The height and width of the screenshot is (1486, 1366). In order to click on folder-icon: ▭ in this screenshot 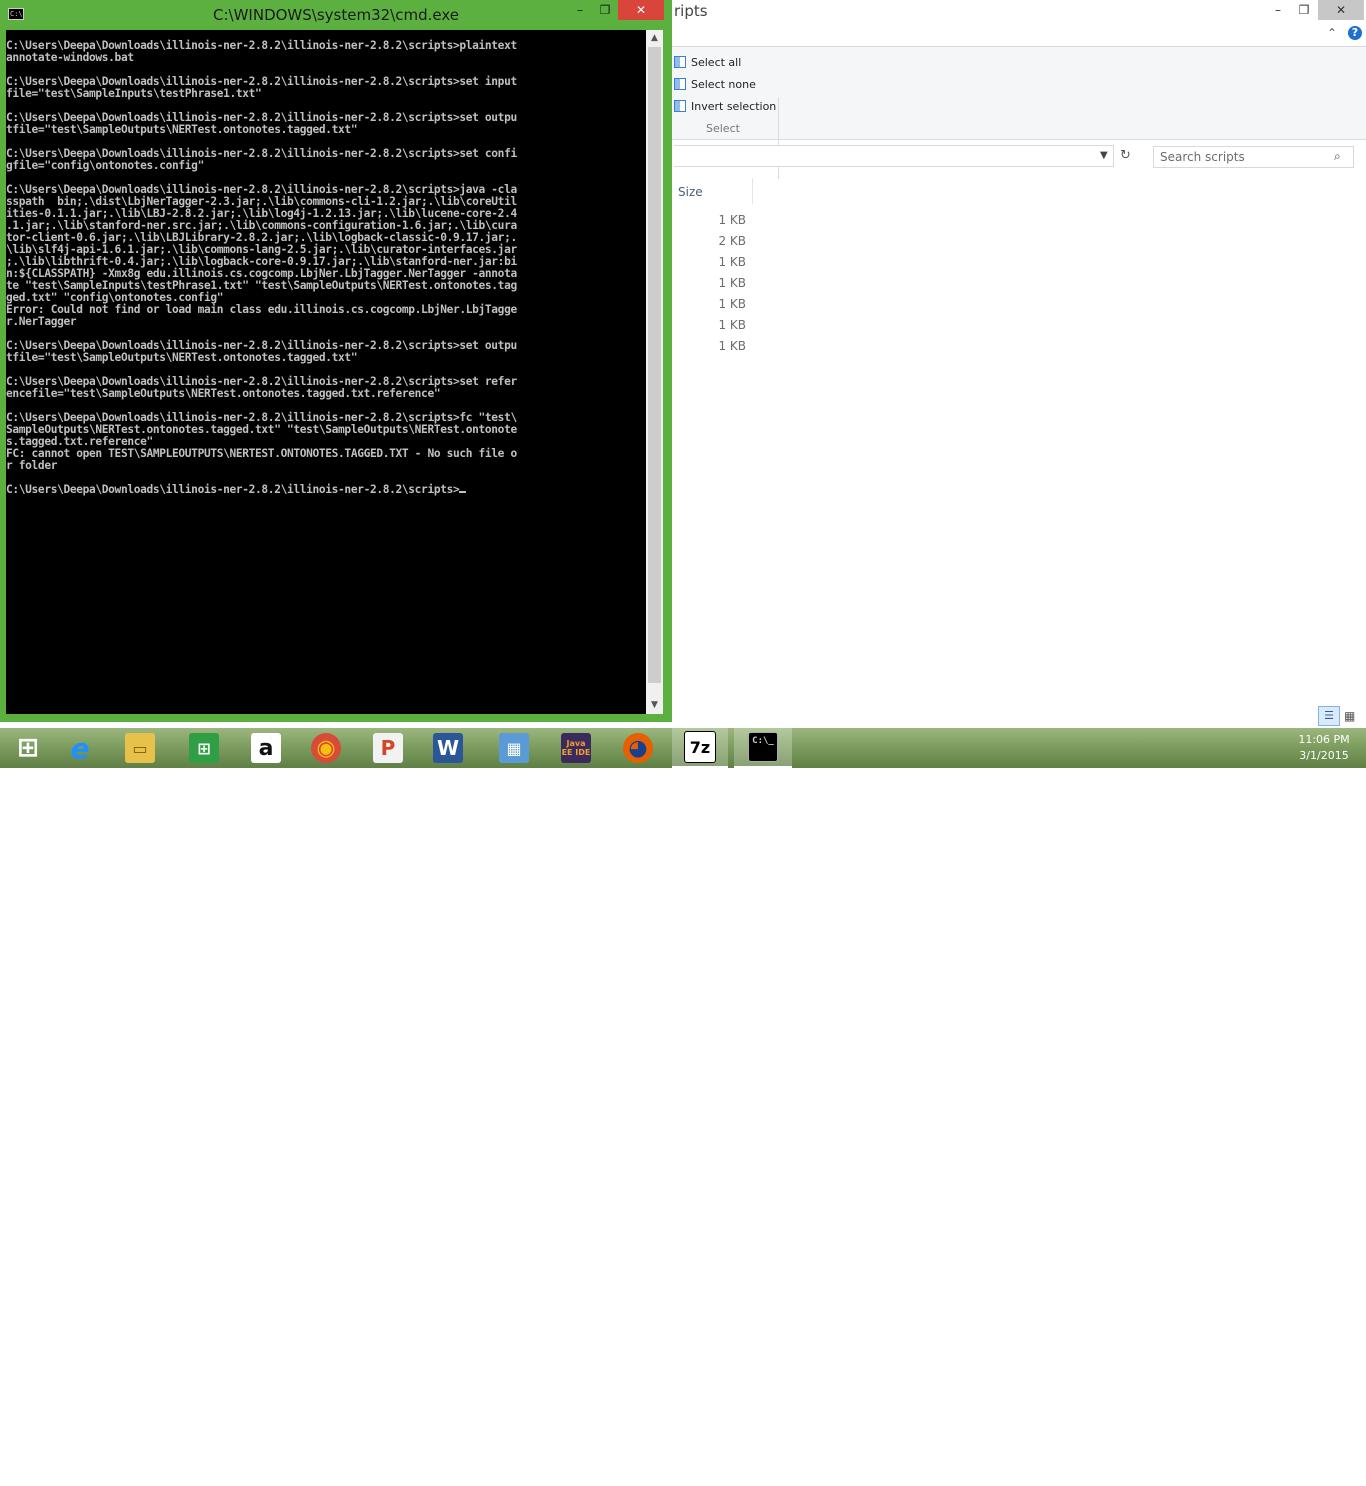, I will do `click(140, 748)`.